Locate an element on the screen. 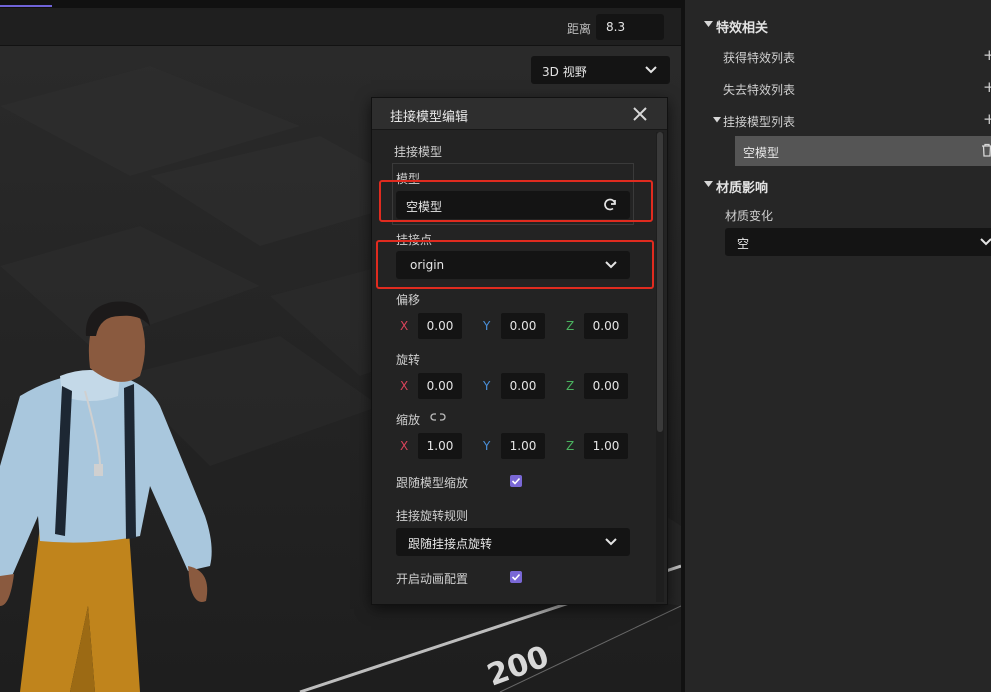 Image resolution: width=991 pixels, height=692 pixels. dialog-header: 挂接模型编辑 is located at coordinates (519, 114).